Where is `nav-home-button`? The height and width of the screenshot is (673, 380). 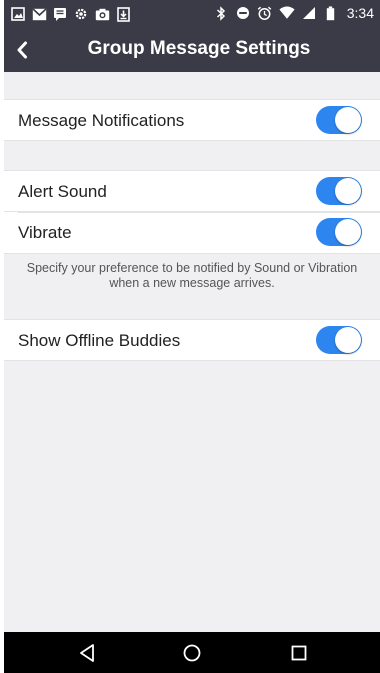 nav-home-button is located at coordinates (192, 653).